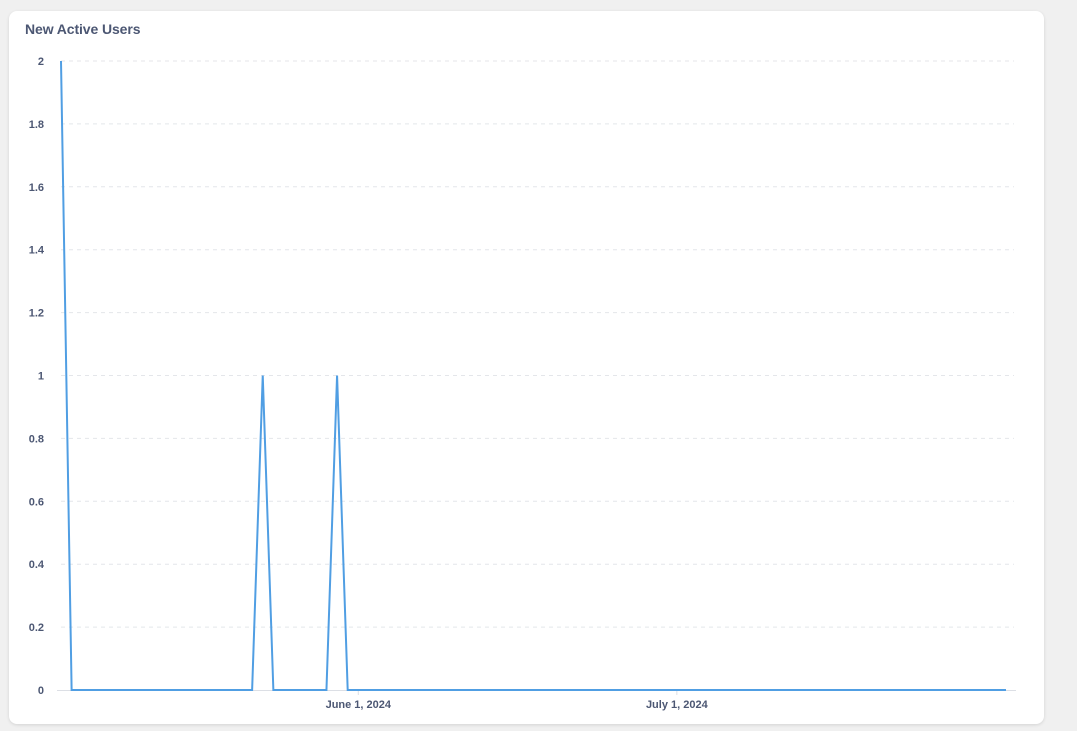 The width and height of the screenshot is (1077, 731). What do you see at coordinates (36, 628) in the screenshot?
I see `y-tick-label: 0.2` at bounding box center [36, 628].